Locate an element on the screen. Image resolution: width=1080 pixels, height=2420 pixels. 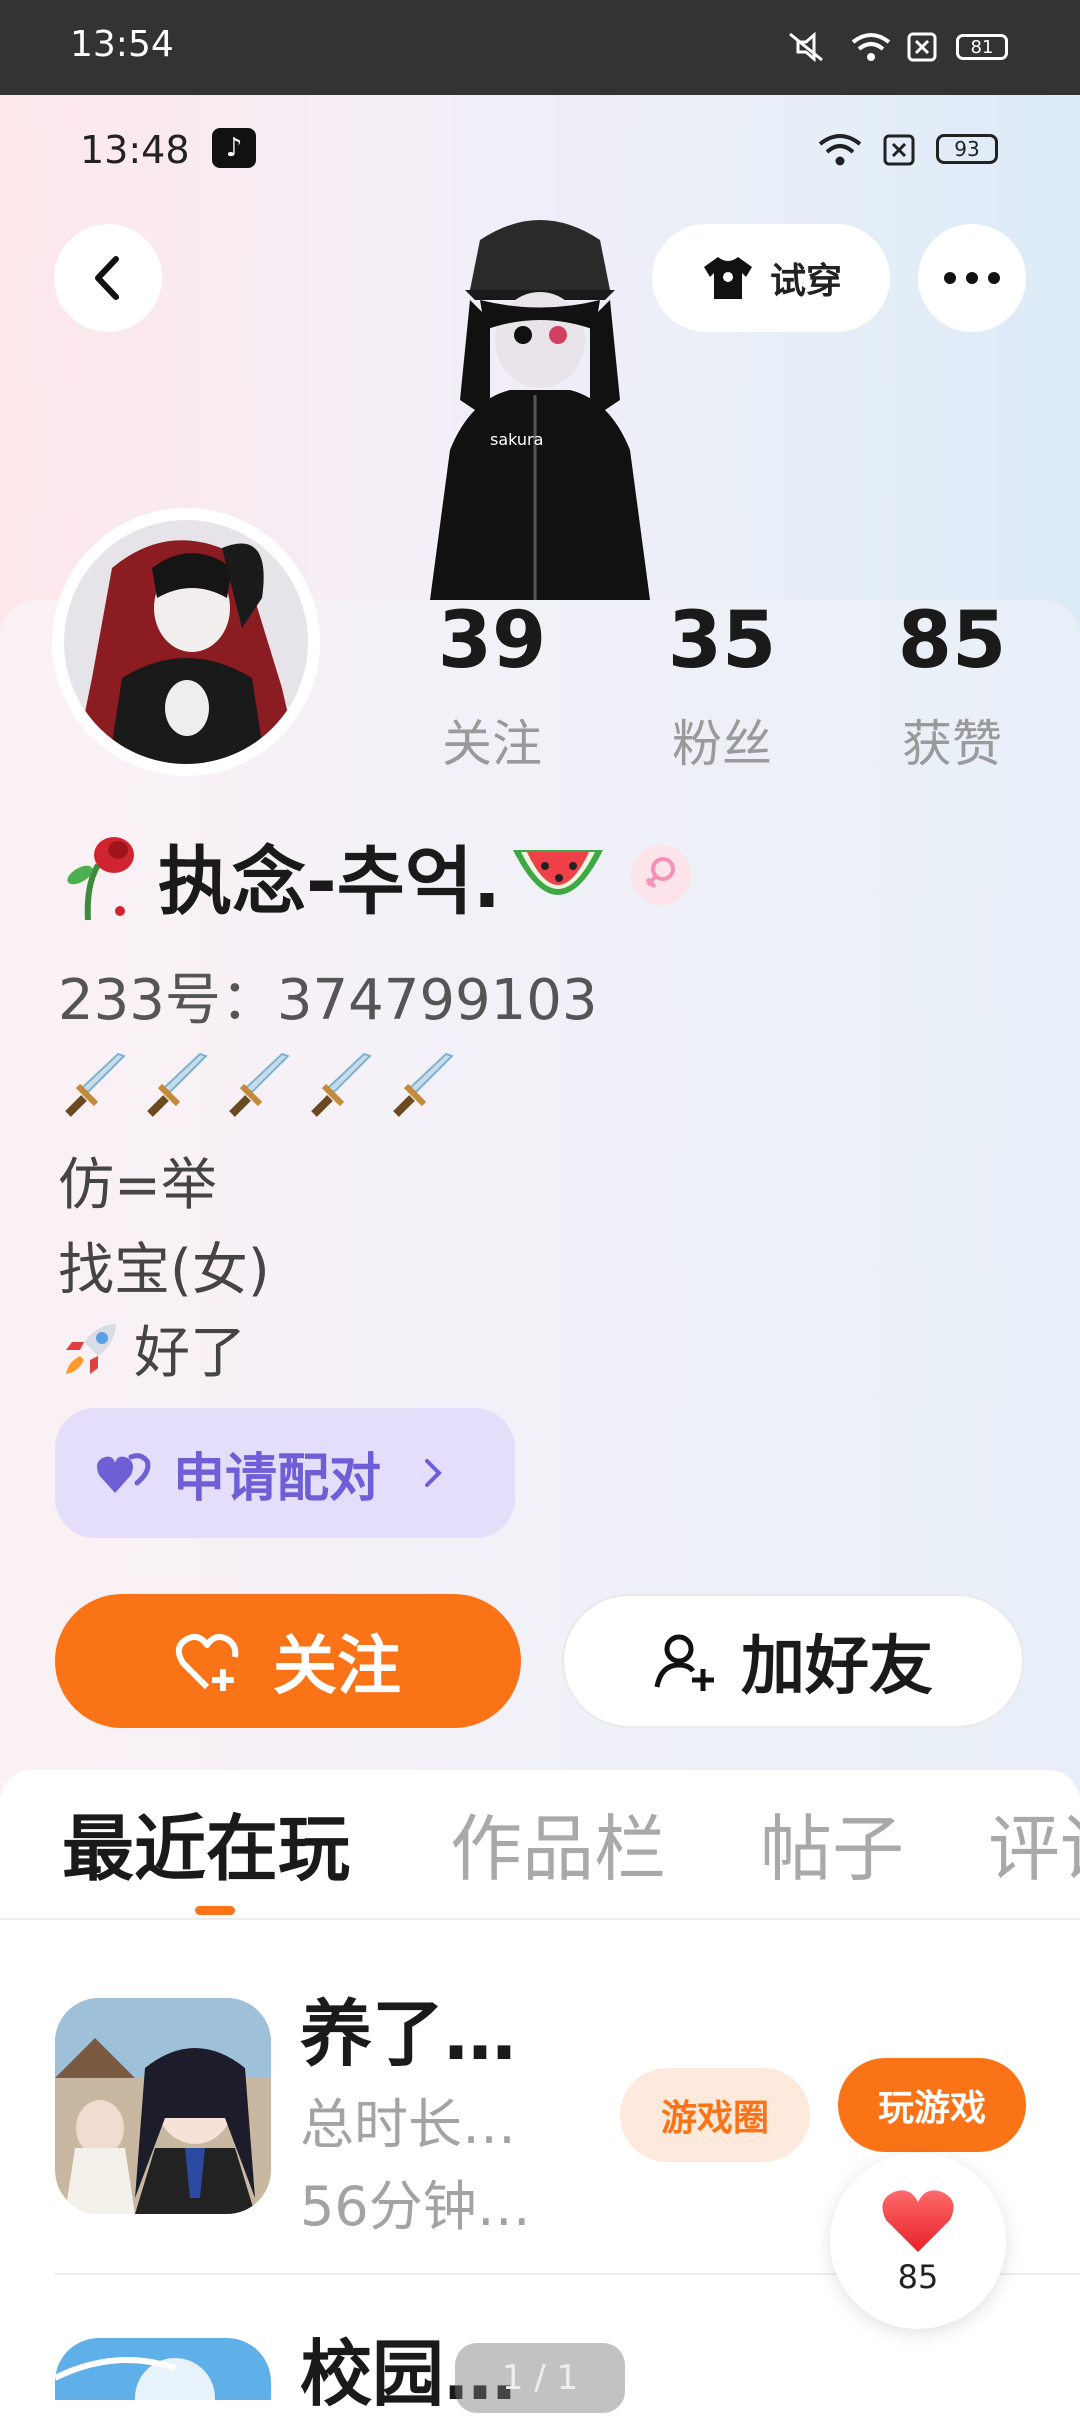
add-friend-button: 加好友 is located at coordinates (793, 1661).